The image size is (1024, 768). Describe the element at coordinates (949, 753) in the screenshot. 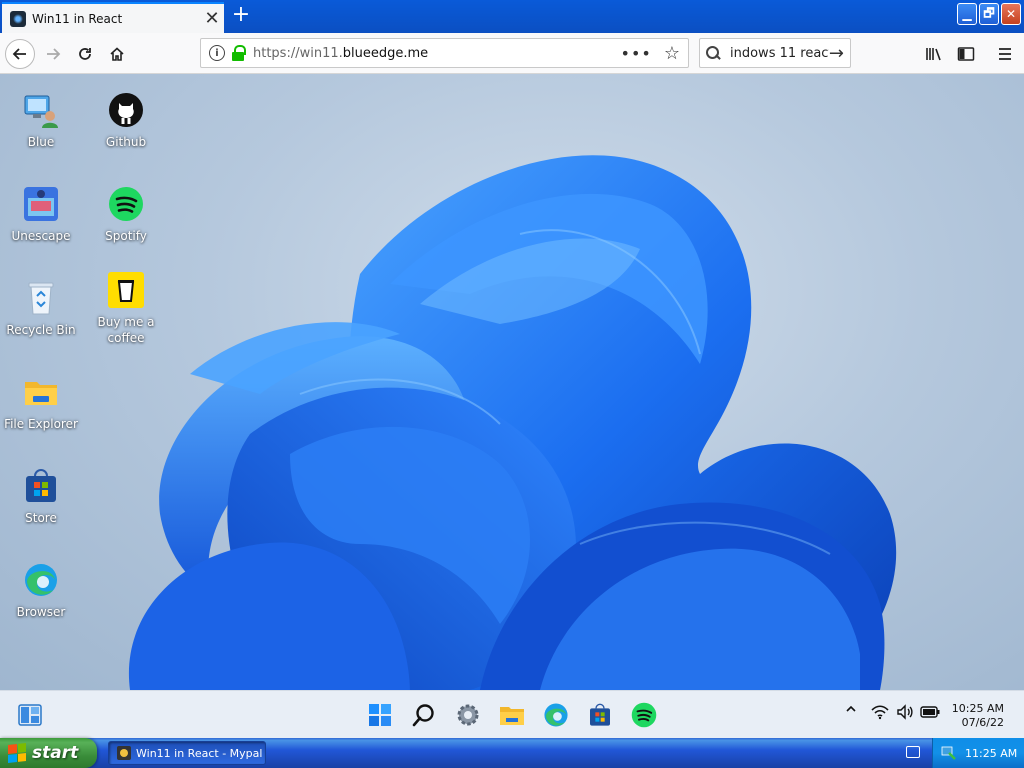

I see `network-icon` at that location.